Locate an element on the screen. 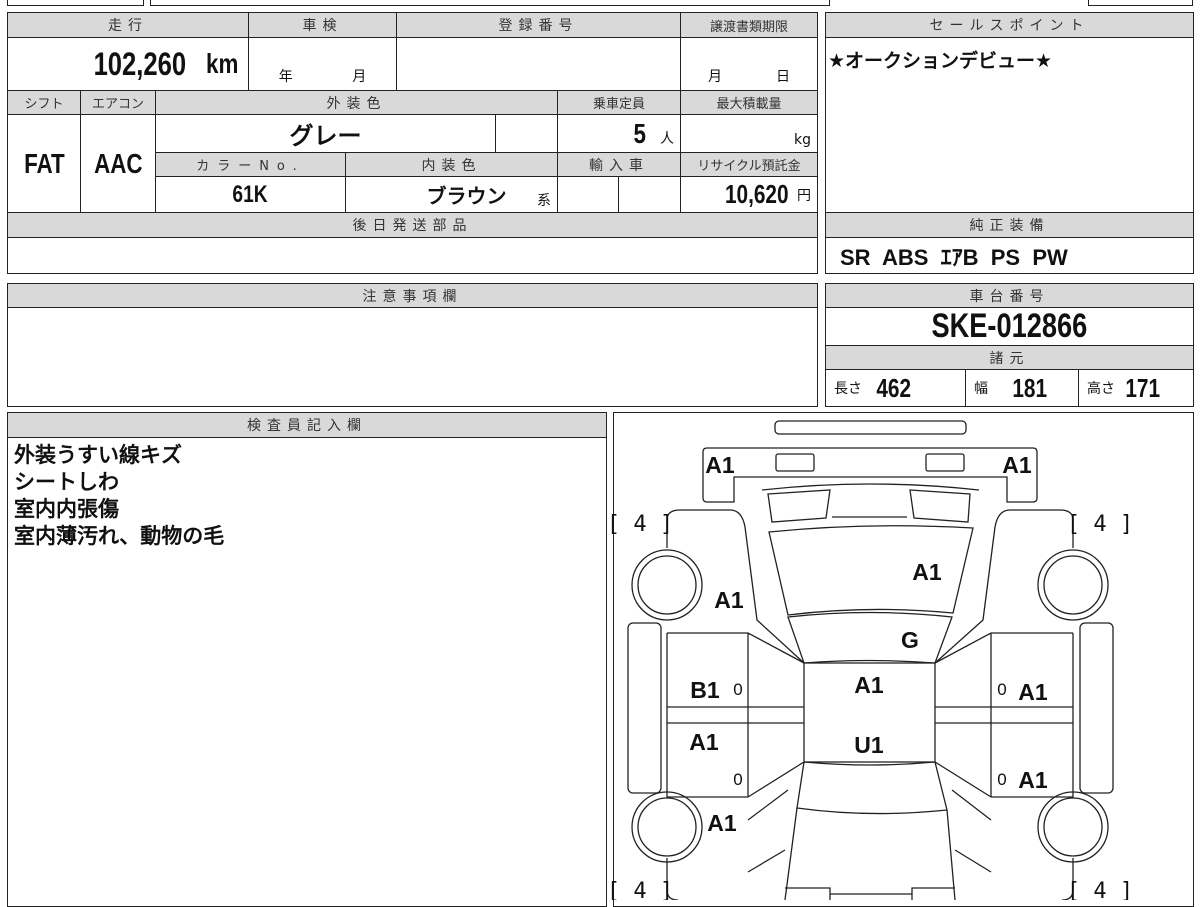 Image resolution: width=1200 pixels, height=907 pixels. wheel-rr is located at coordinates (1073, 827).